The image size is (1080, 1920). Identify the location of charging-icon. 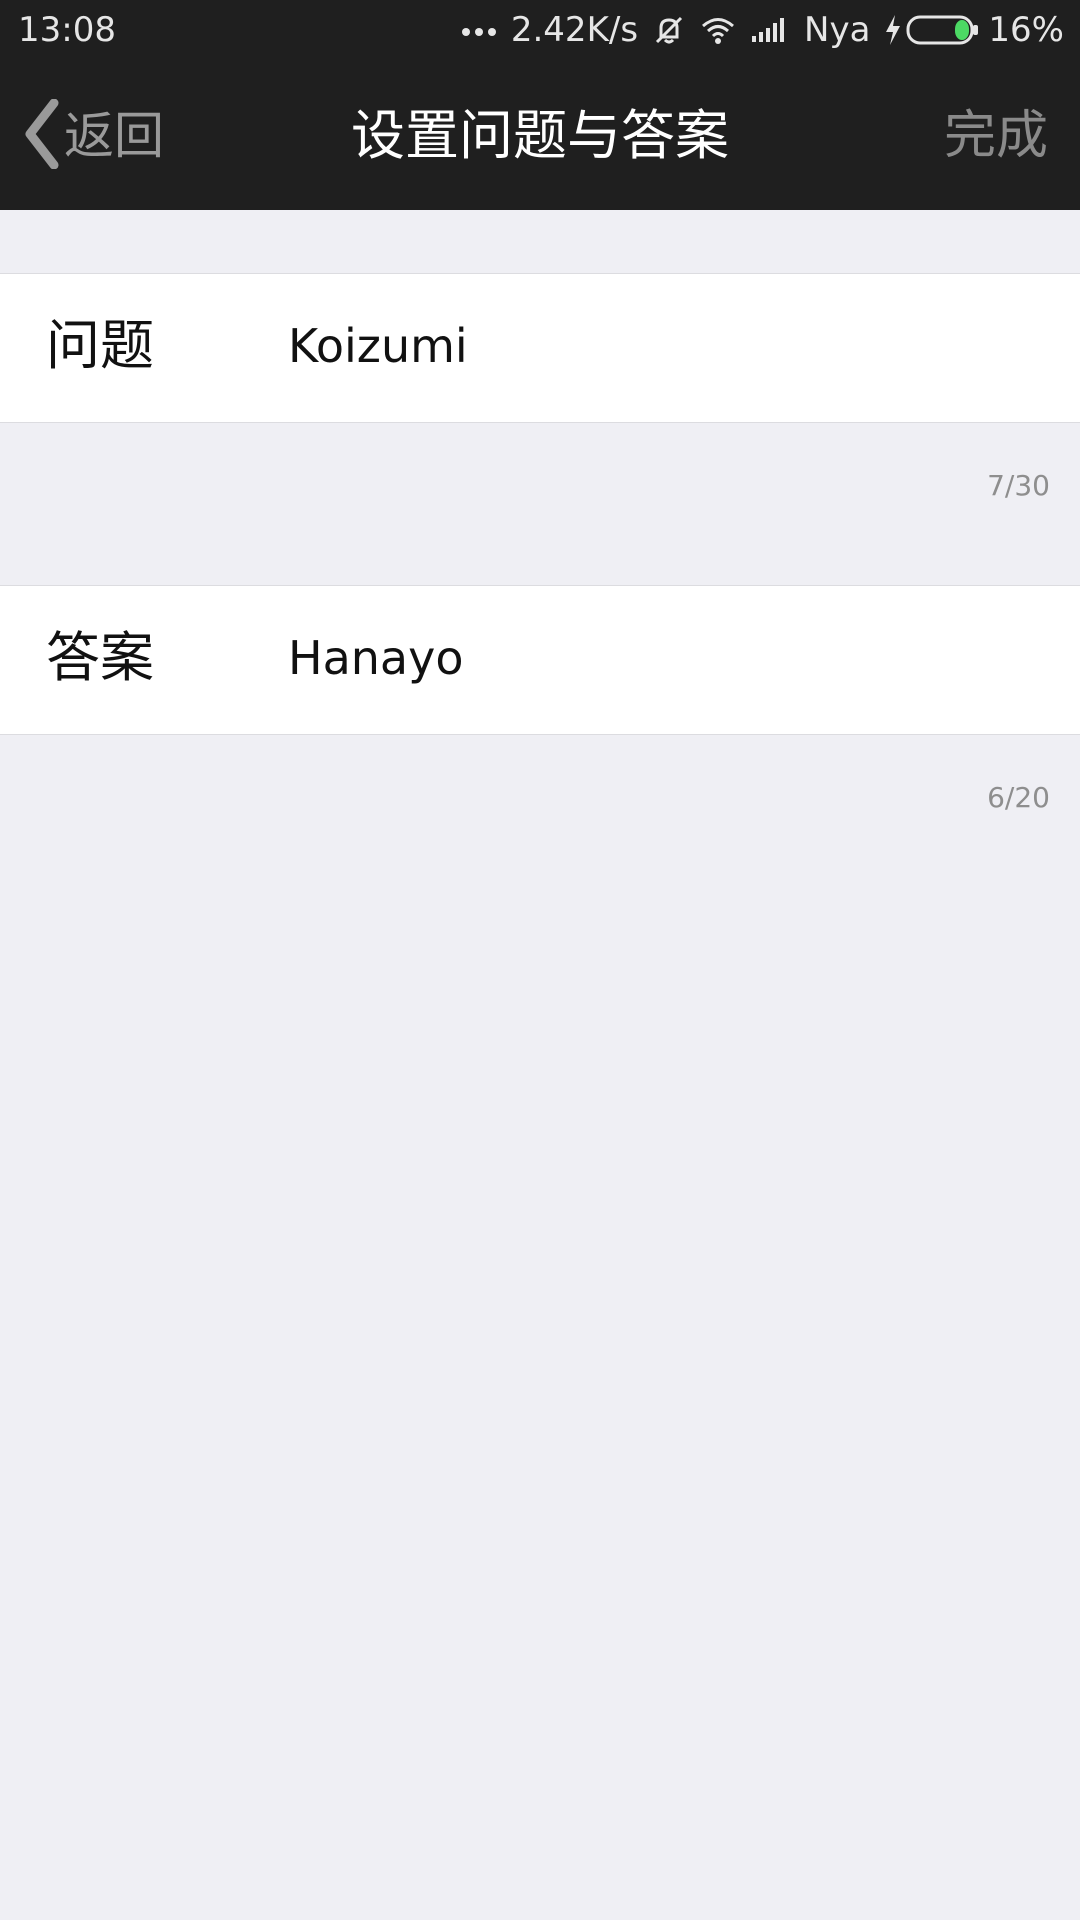
(893, 30).